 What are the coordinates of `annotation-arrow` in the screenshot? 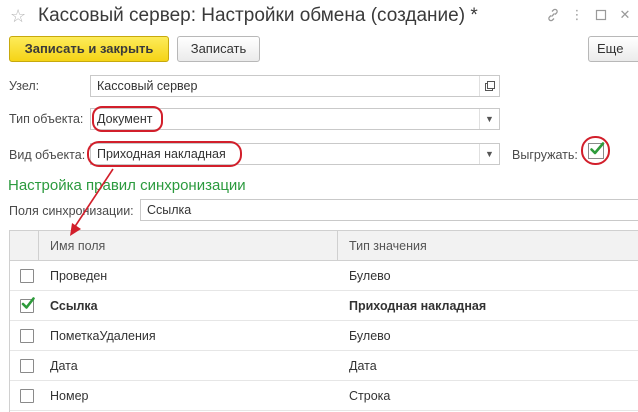 It's located at (92, 202).